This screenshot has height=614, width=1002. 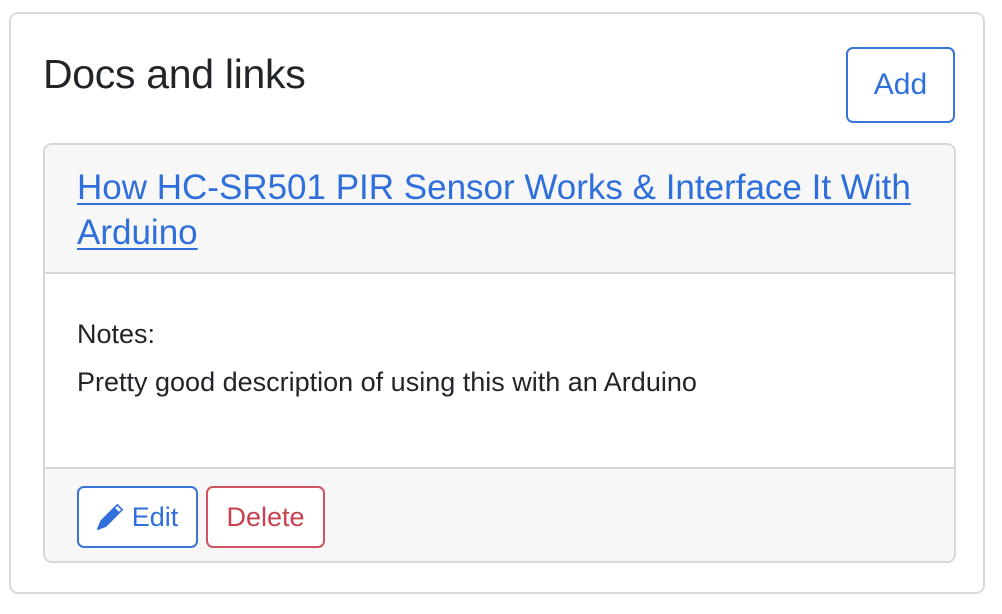 What do you see at coordinates (265, 517) in the screenshot?
I see `delete-button: Delete` at bounding box center [265, 517].